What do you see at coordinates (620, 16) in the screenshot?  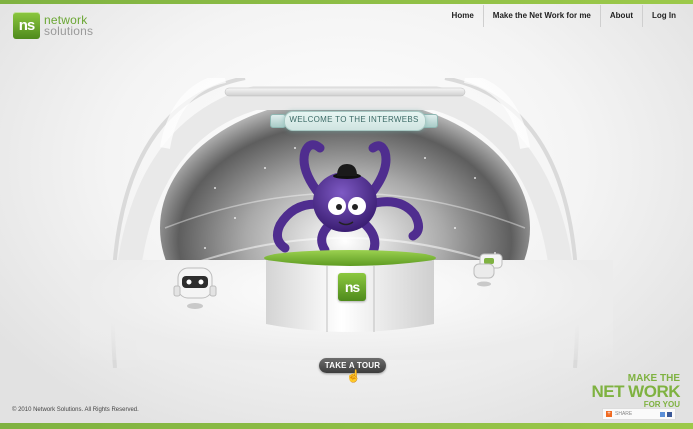 I see `nav-about: About` at bounding box center [620, 16].